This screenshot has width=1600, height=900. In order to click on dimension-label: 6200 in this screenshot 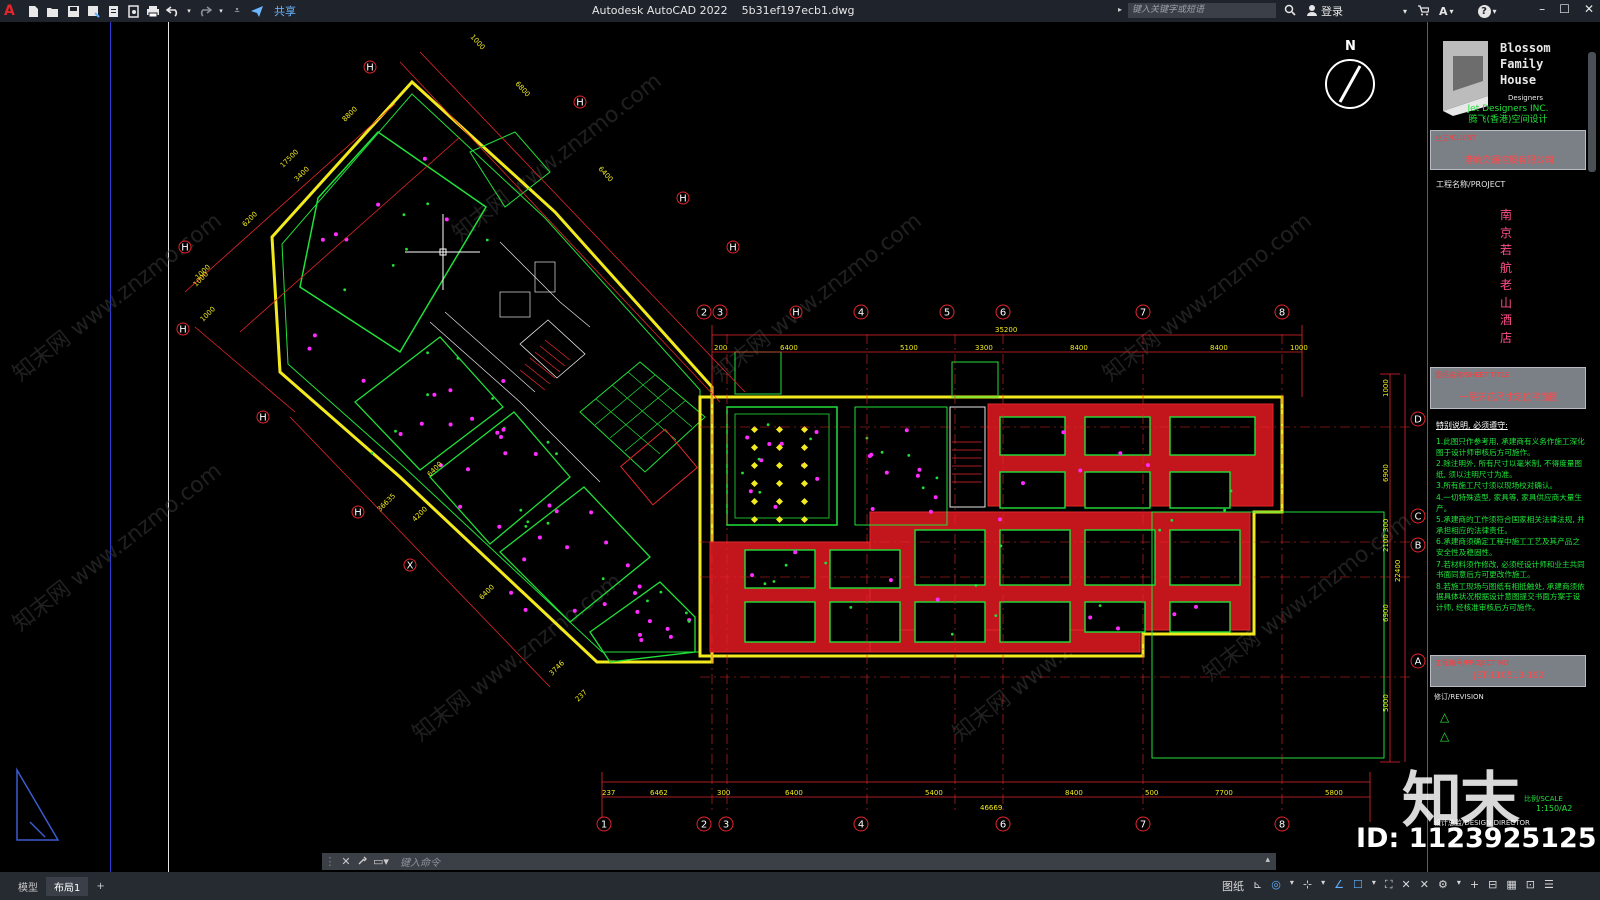, I will do `click(250, 219)`.